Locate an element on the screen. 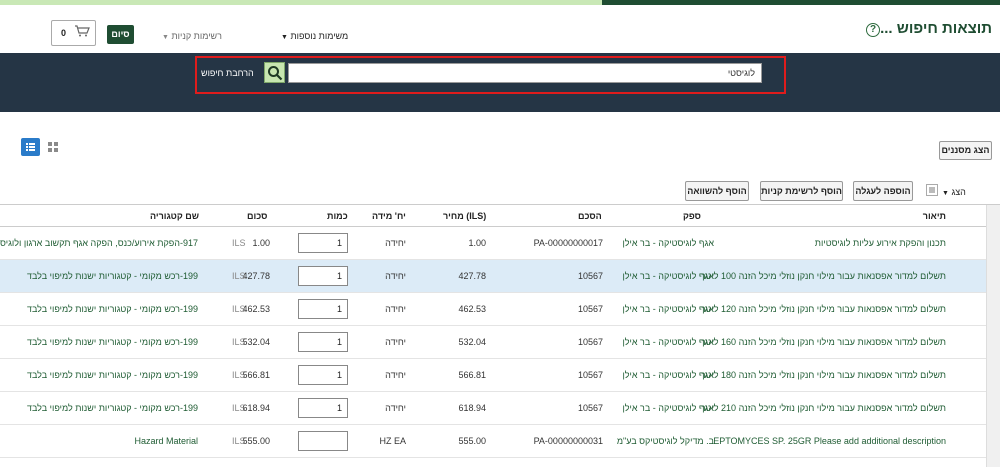 Image resolution: width=1000 pixels, height=467 pixels. view-menu-label: הצג is located at coordinates (958, 192).